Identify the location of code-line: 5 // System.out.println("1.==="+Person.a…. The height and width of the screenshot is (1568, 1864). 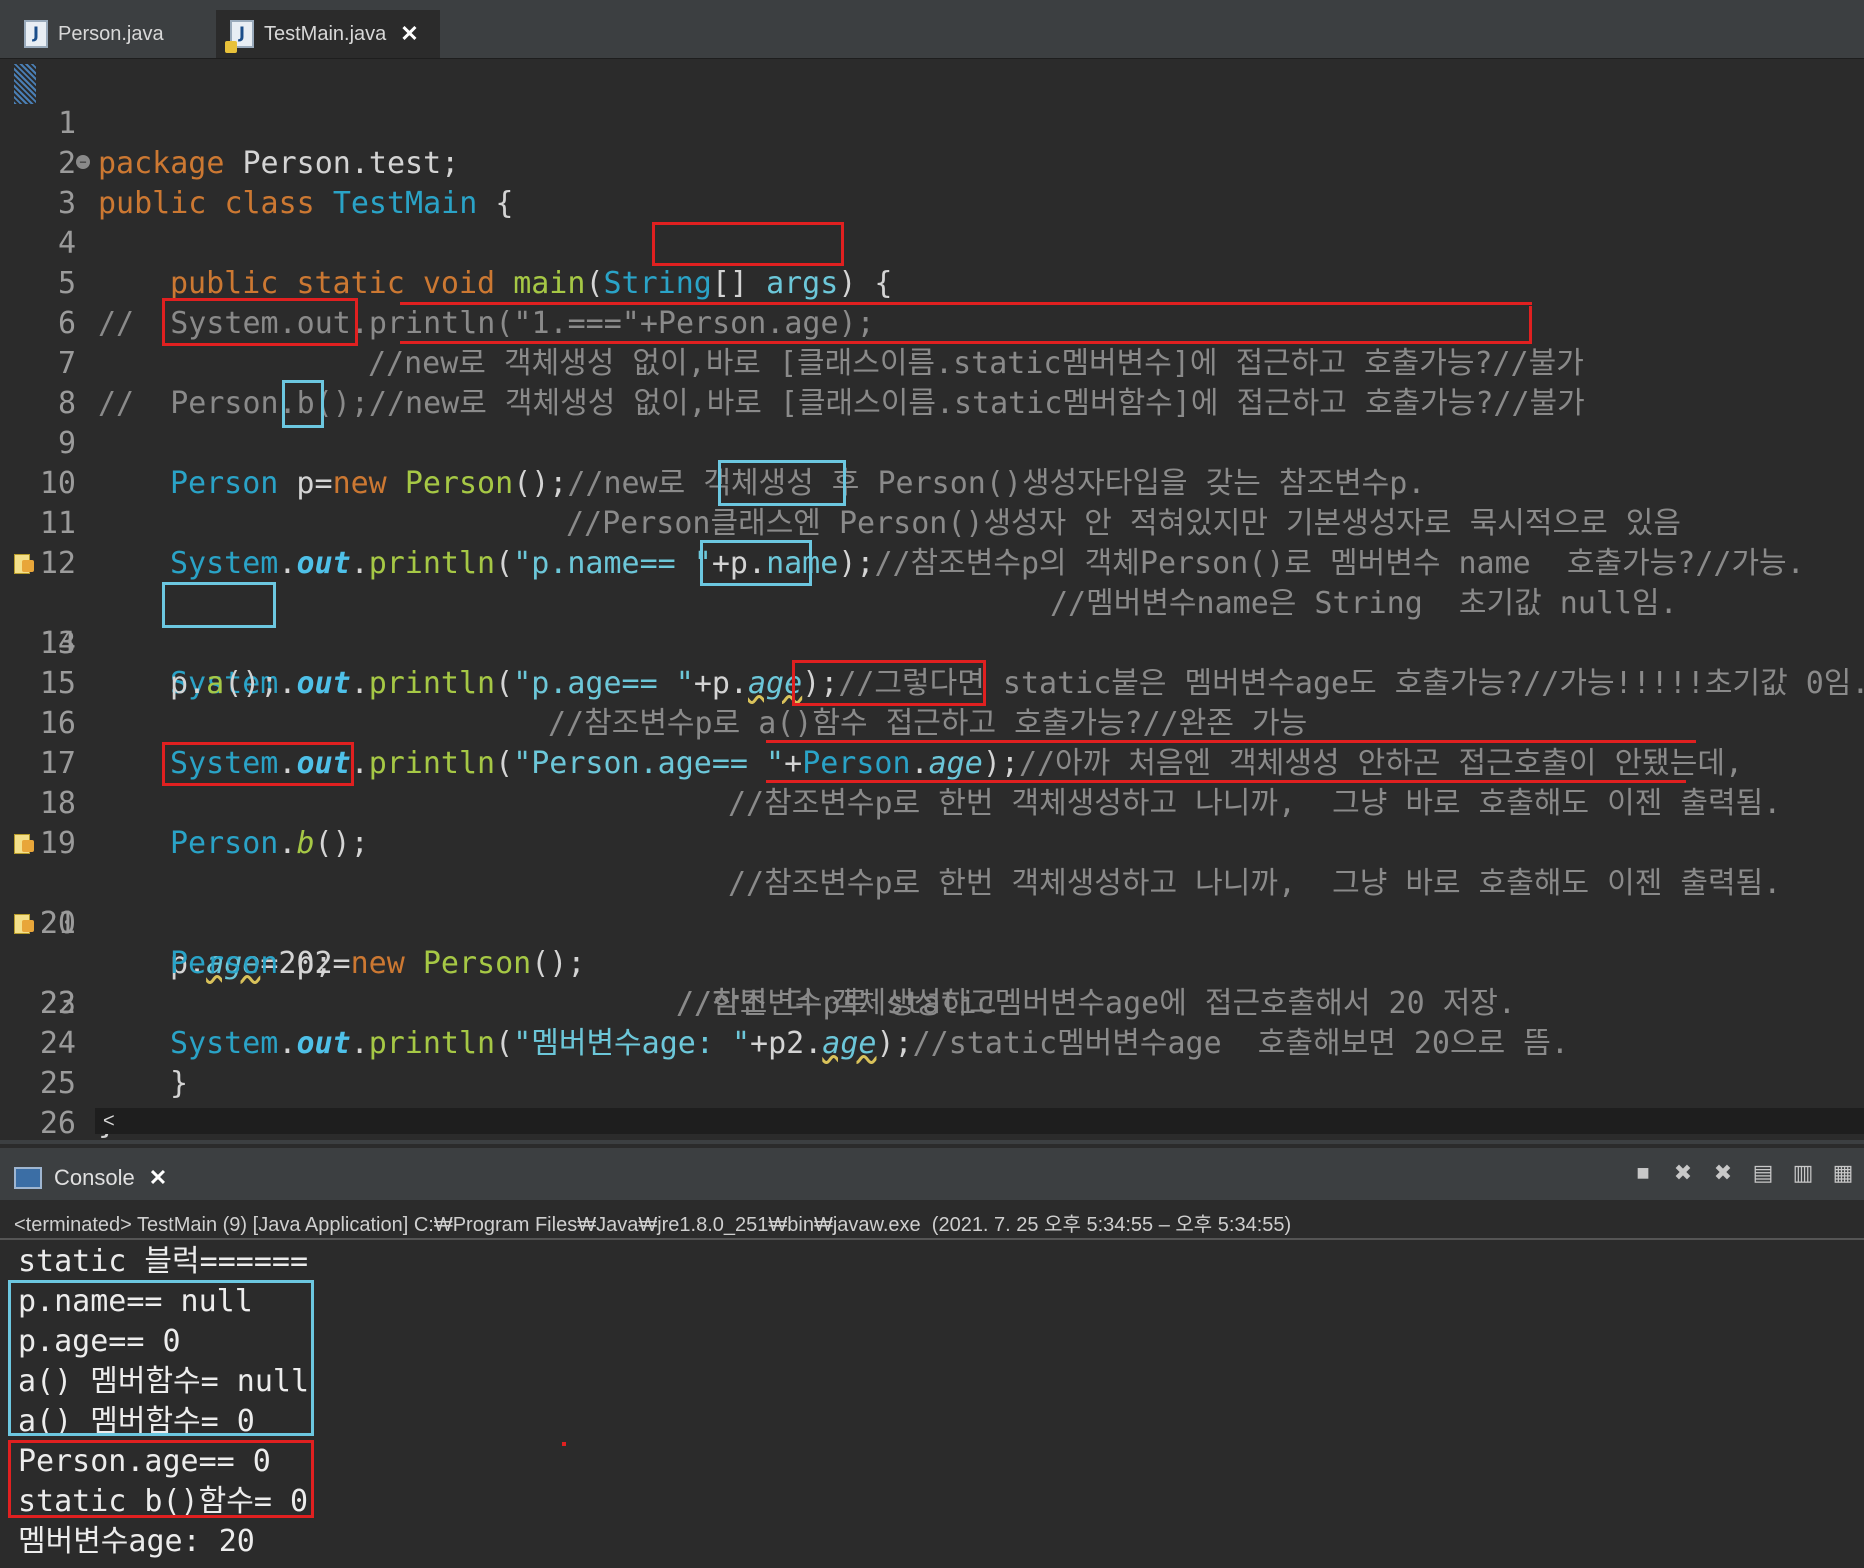
(937, 282).